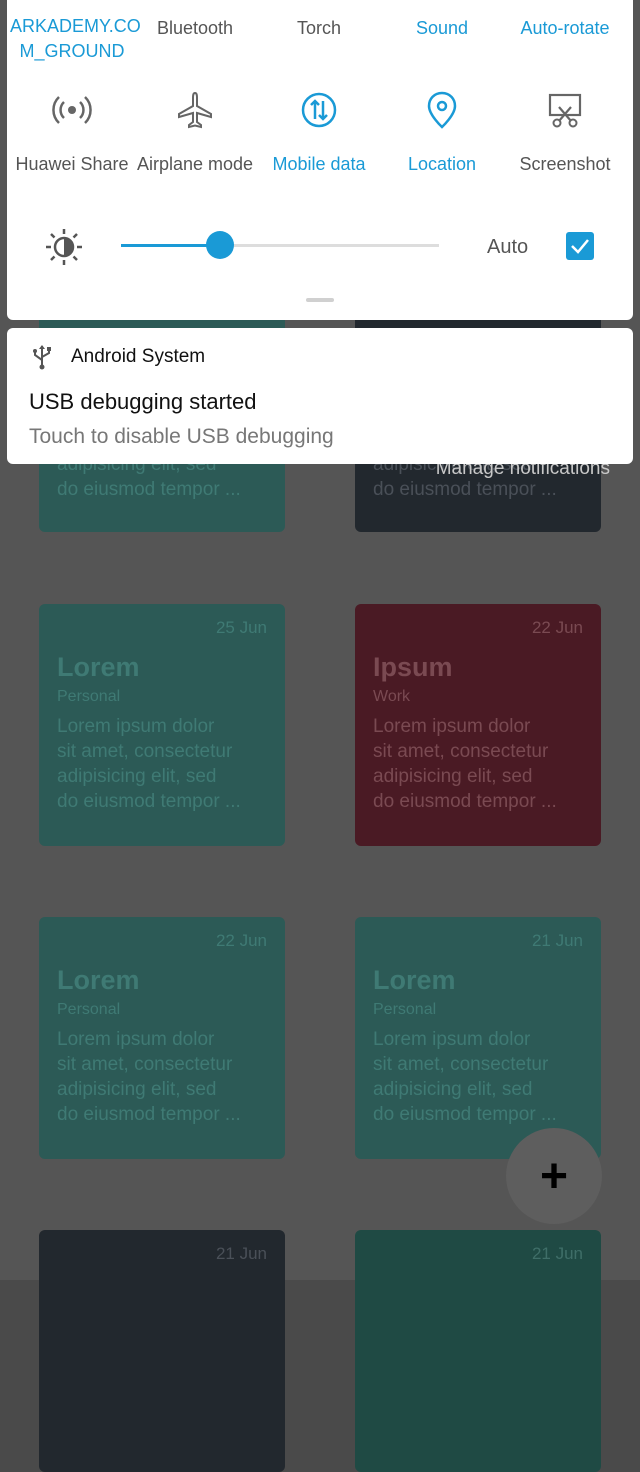 This screenshot has height=1472, width=640. What do you see at coordinates (170, 245) in the screenshot?
I see `brightness-slider-fill` at bounding box center [170, 245].